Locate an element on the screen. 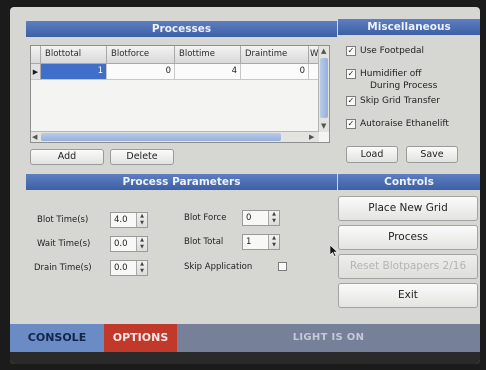 The image size is (486, 370). skip-grid-transfer-checkbox: ✓ is located at coordinates (351, 101).